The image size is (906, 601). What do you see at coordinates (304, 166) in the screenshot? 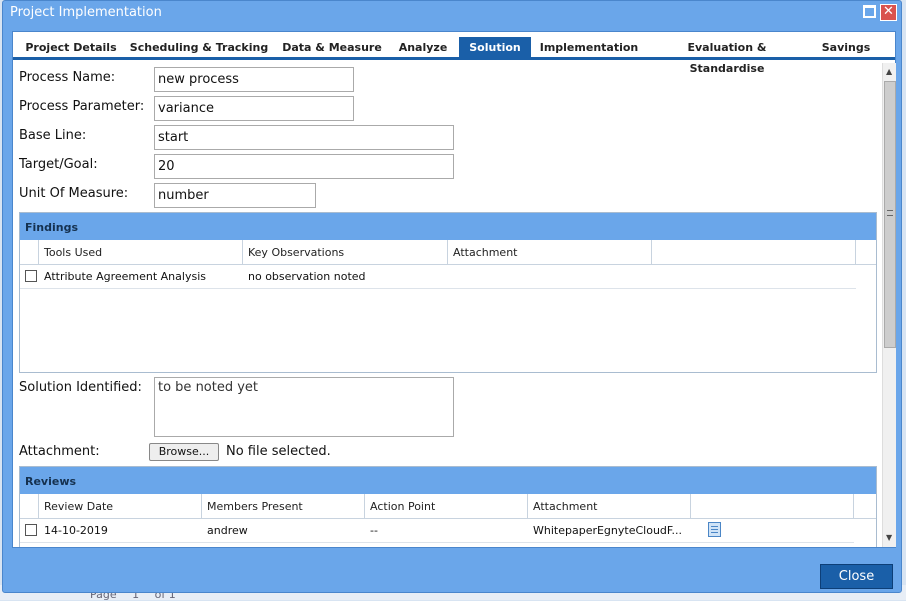
I see `target-goal-field: 20` at bounding box center [304, 166].